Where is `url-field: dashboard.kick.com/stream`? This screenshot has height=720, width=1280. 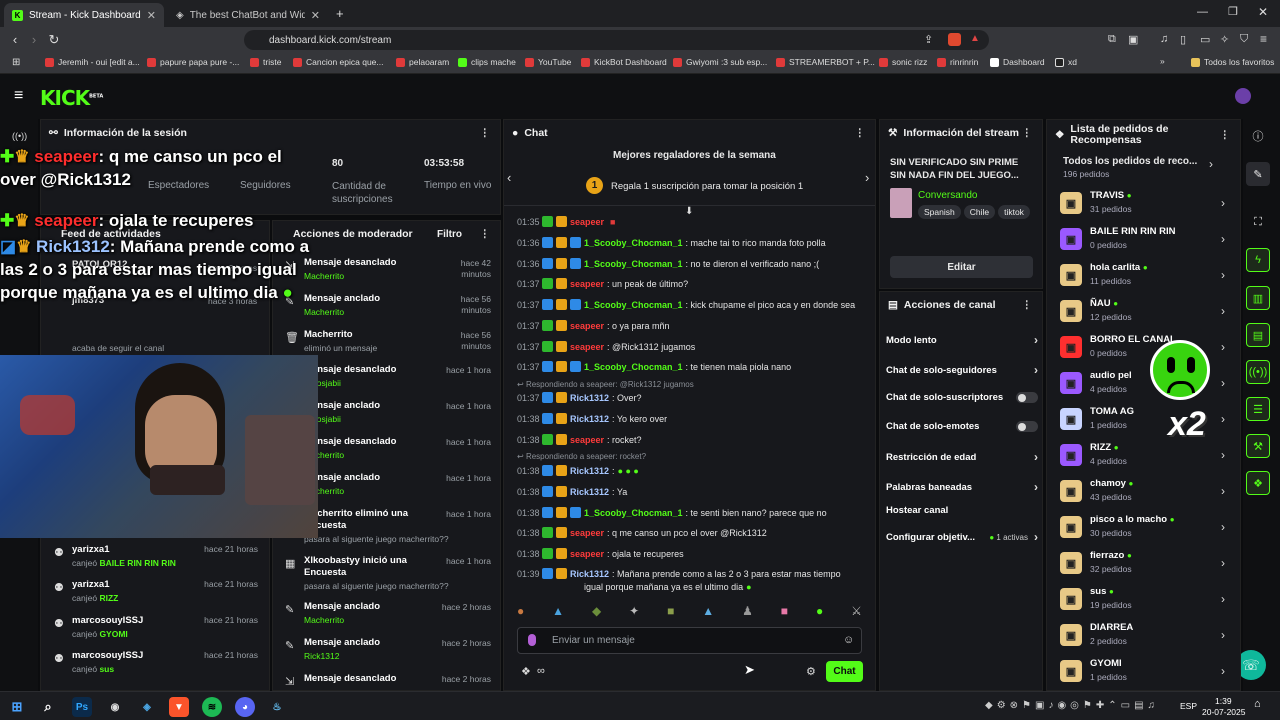 url-field: dashboard.kick.com/stream is located at coordinates (616, 40).